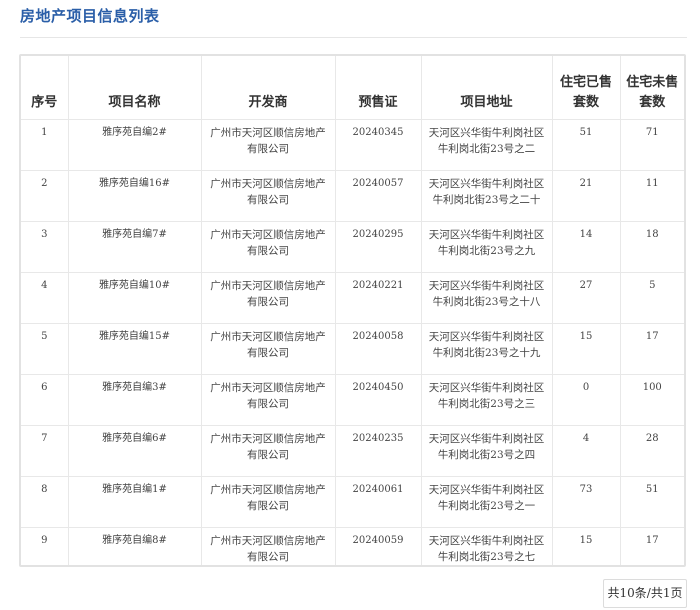 The height and width of the screenshot is (610, 700). What do you see at coordinates (90, 16) in the screenshot?
I see `page-title: 房地产项目信息列表` at bounding box center [90, 16].